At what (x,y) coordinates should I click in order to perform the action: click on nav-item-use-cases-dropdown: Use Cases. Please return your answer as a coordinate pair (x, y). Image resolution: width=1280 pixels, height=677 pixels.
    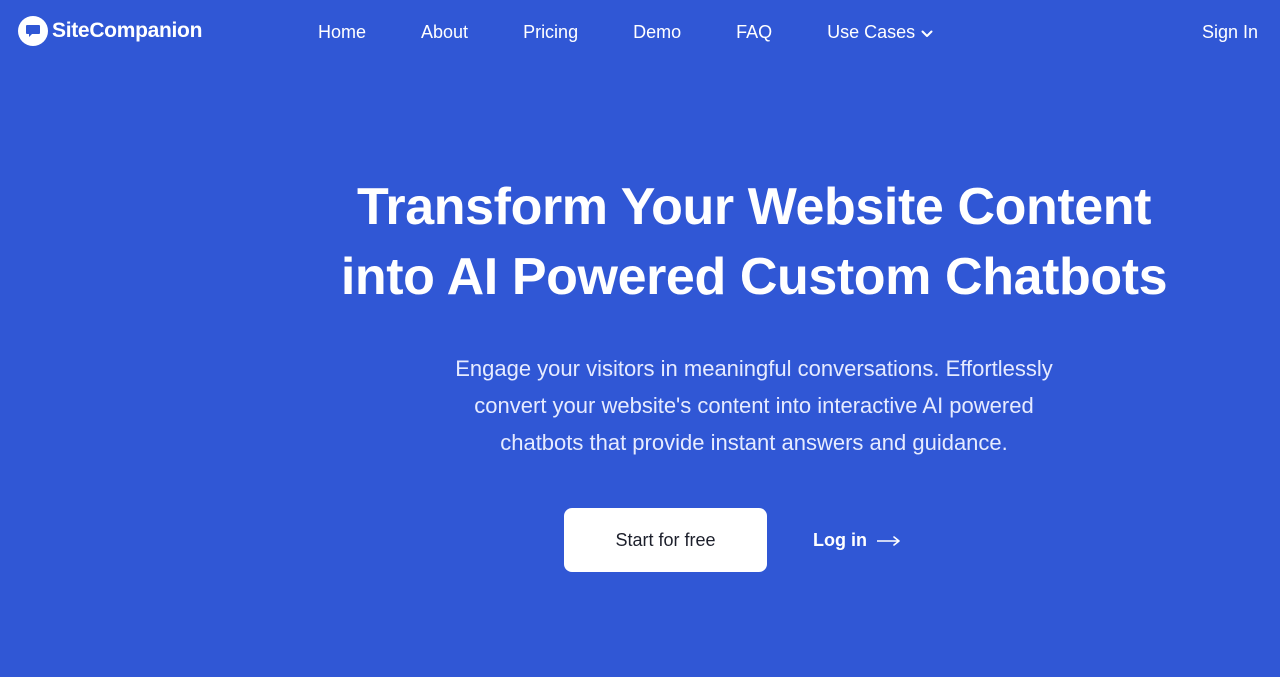
    Looking at the image, I should click on (880, 32).